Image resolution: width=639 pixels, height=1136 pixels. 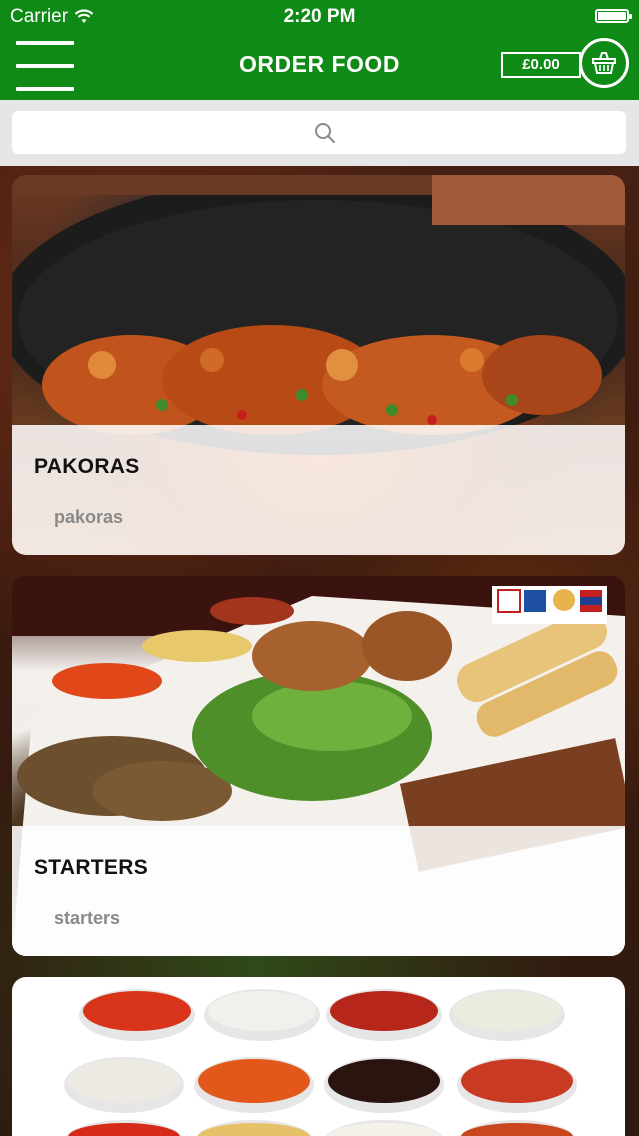 What do you see at coordinates (319, 67) in the screenshot?
I see `navigation-bar: ORDER FOOD £0.00` at bounding box center [319, 67].